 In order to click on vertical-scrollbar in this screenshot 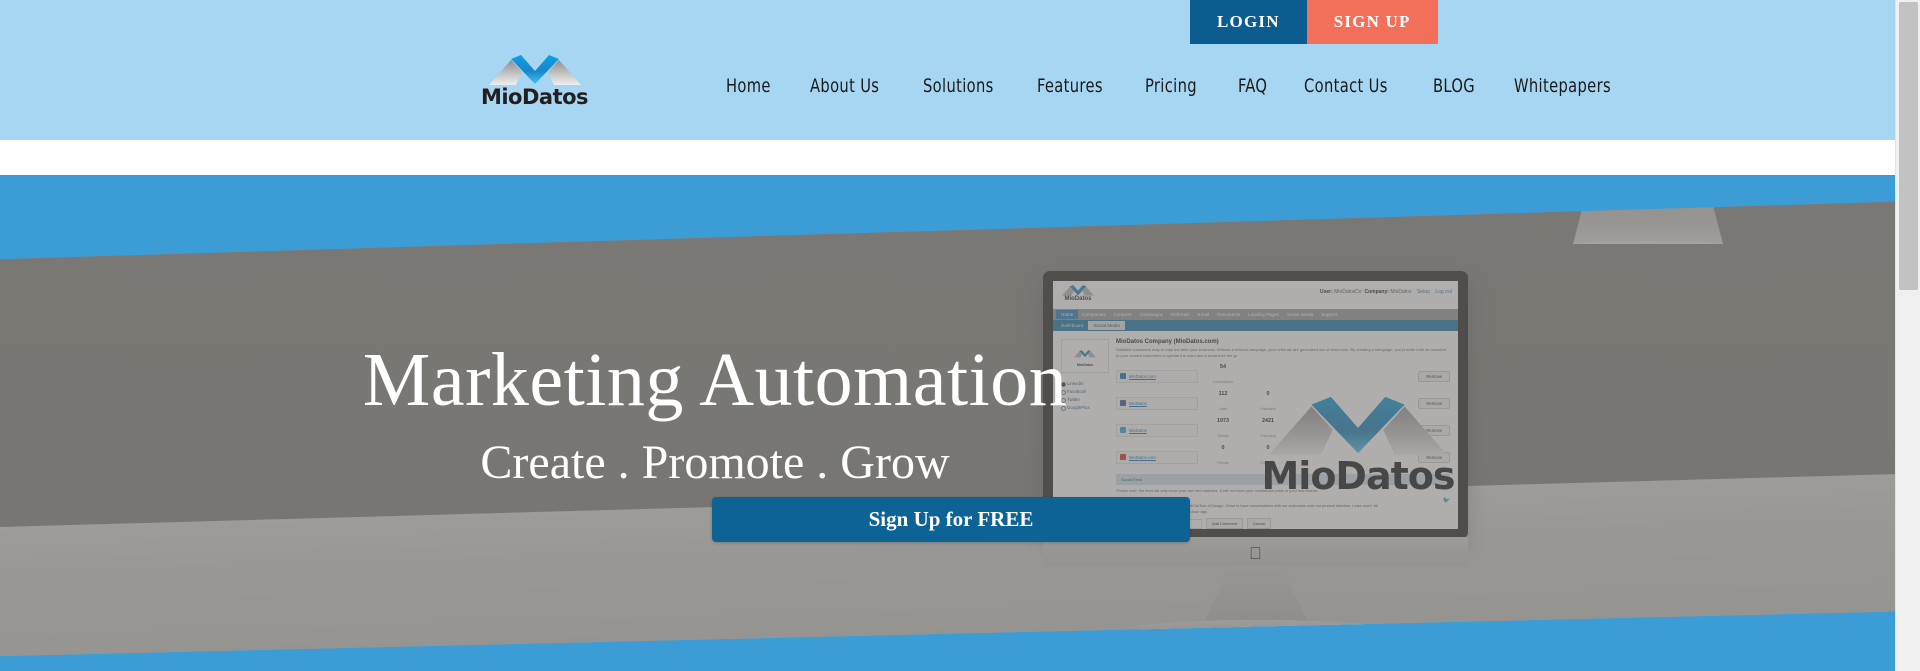, I will do `click(1907, 335)`.